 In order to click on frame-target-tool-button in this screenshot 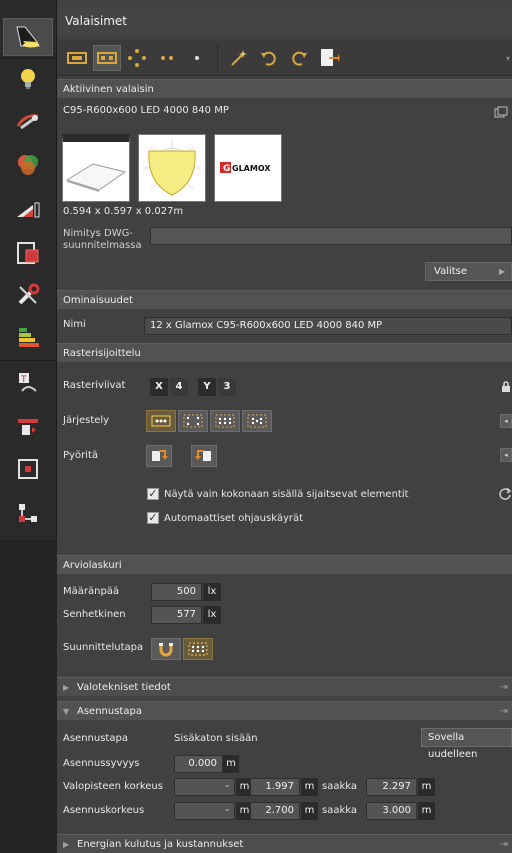, I will do `click(28, 469)`.